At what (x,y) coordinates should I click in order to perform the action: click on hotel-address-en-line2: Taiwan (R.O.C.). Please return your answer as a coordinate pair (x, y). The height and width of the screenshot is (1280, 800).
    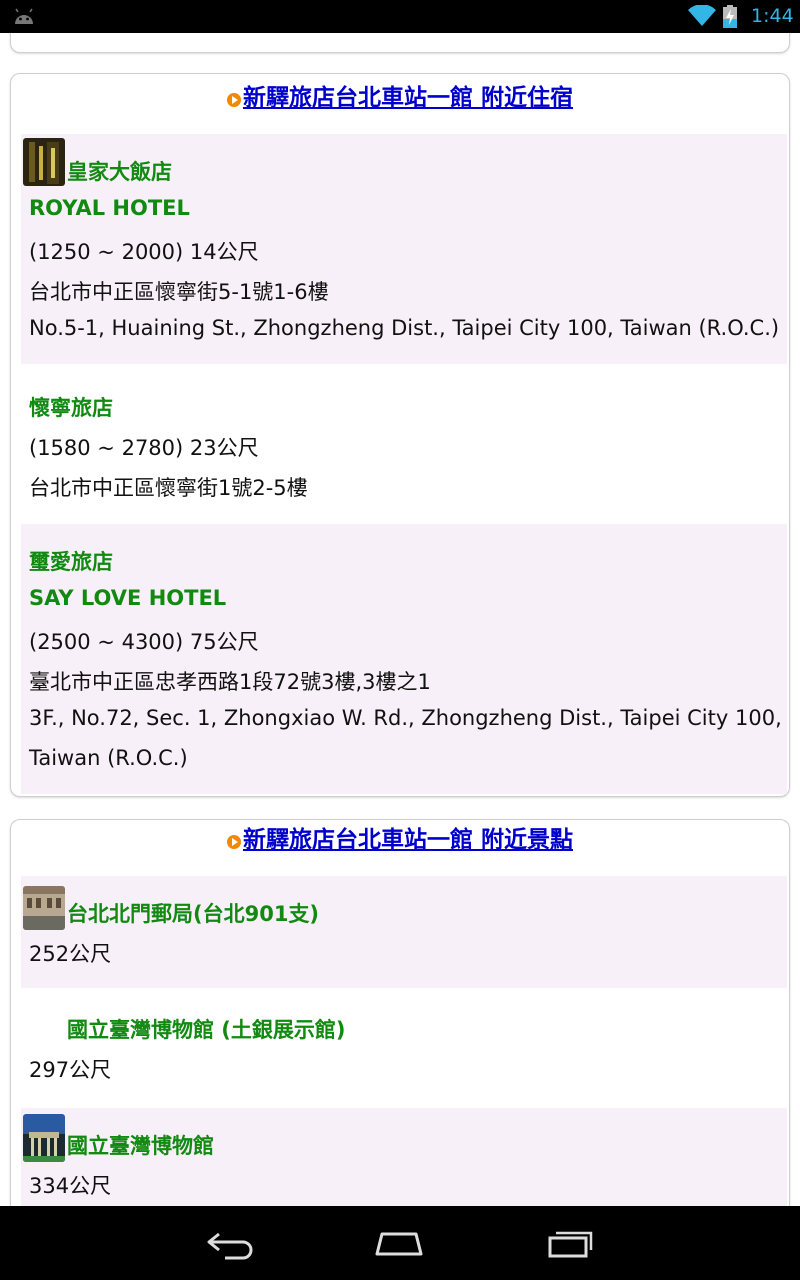
    Looking at the image, I should click on (108, 758).